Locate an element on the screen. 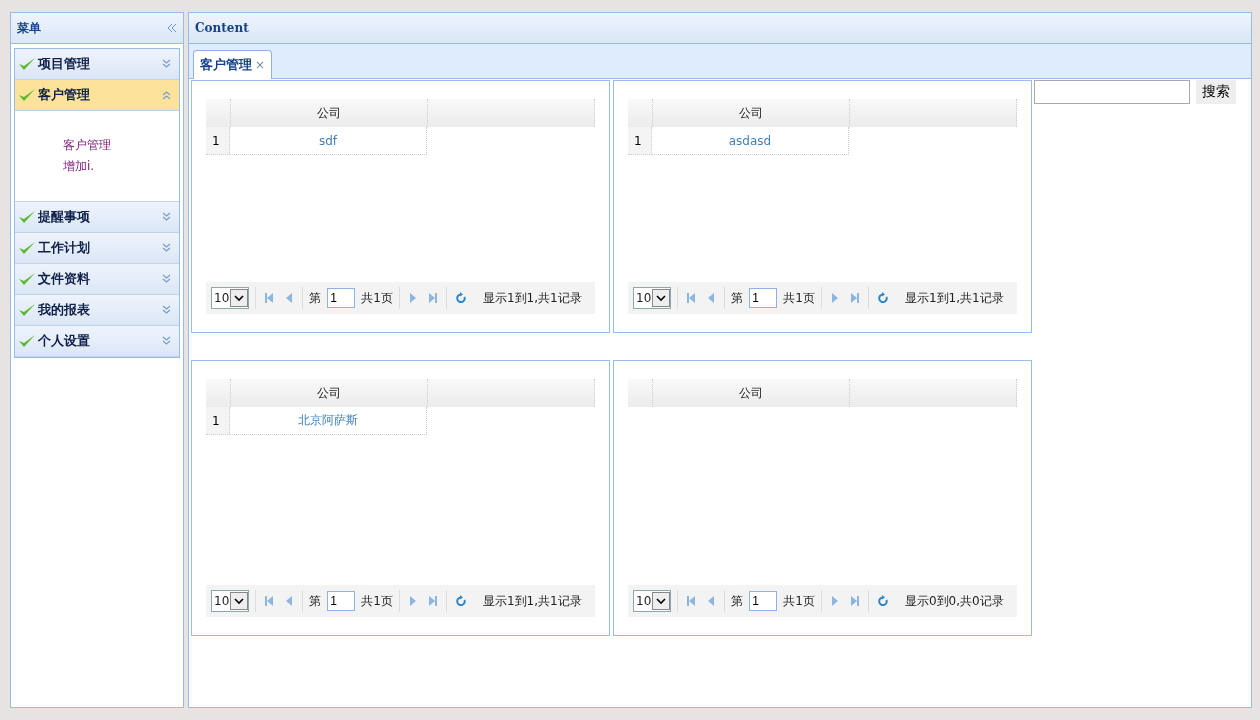 This screenshot has width=1260, height=720. menu-item: 我的报表 is located at coordinates (97, 310).